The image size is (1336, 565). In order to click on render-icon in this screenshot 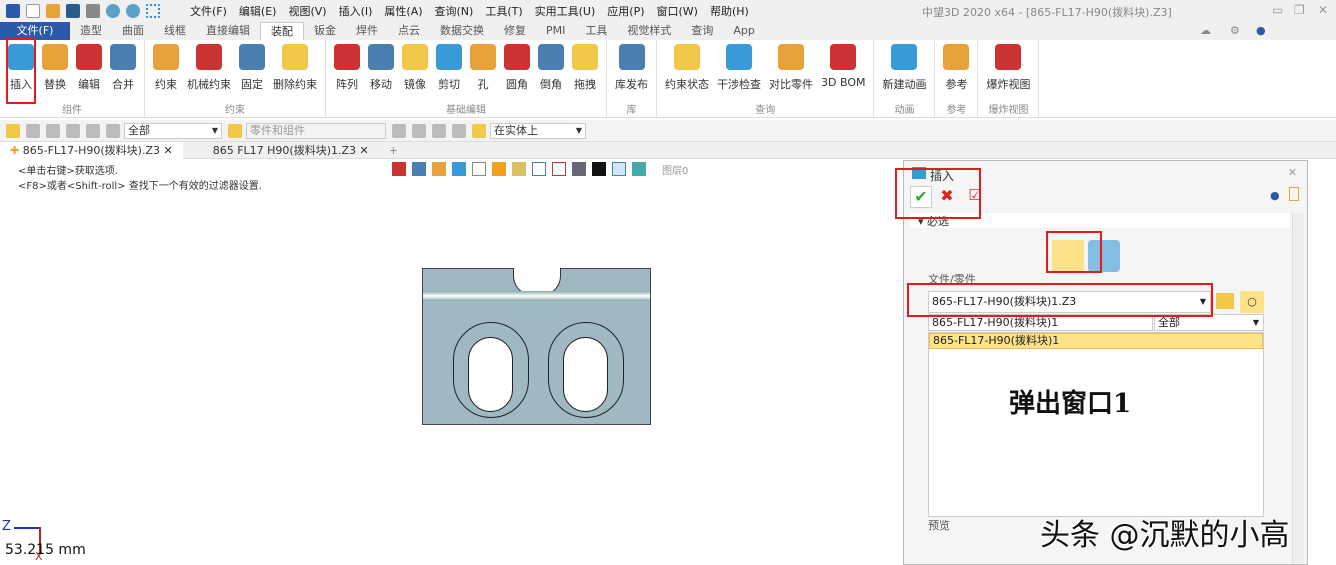, I will do `click(519, 169)`.